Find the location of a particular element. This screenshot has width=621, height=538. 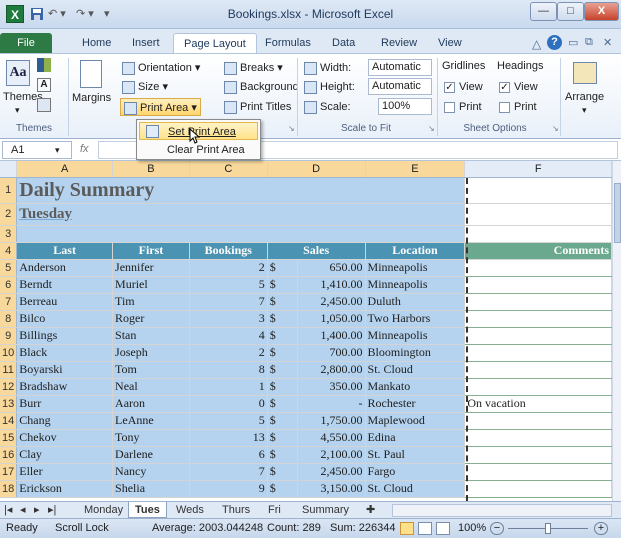

tab-formulas: Formulas is located at coordinates (288, 43).